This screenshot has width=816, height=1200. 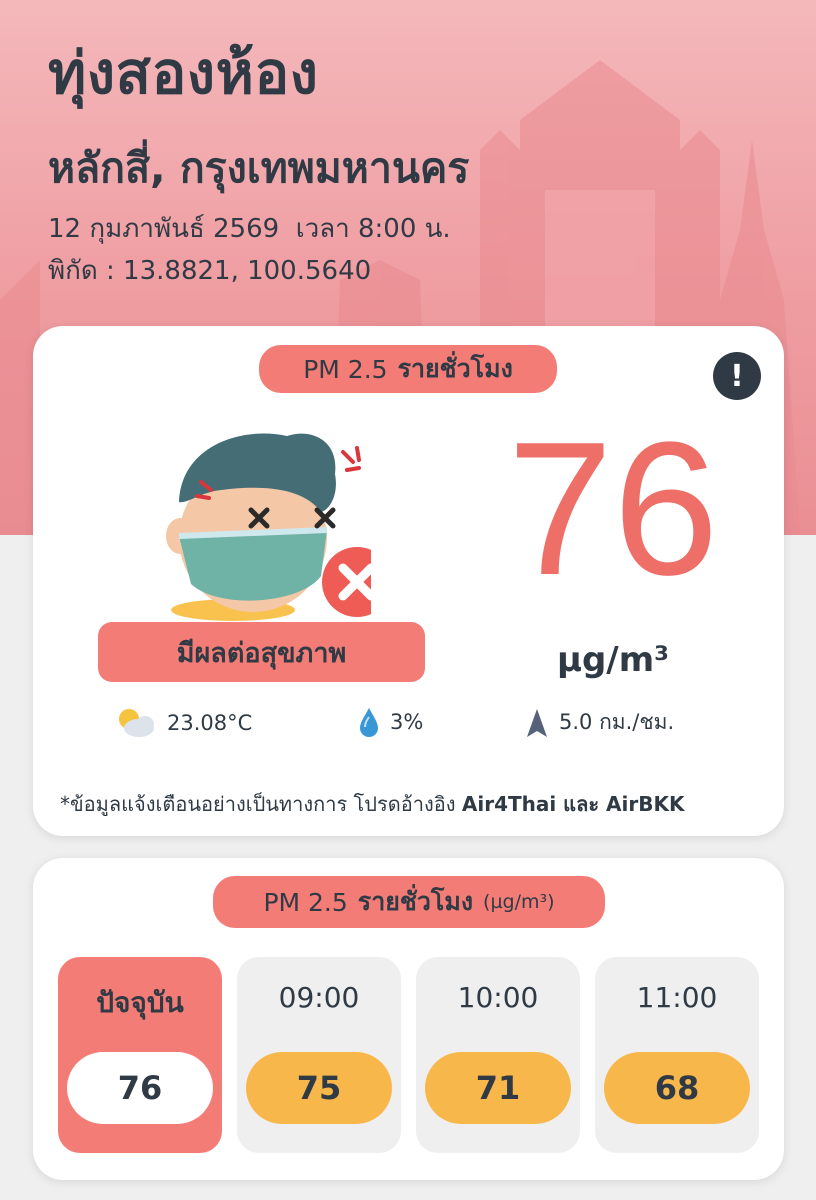 I want to click on slot-value: 68, so click(x=677, y=1088).